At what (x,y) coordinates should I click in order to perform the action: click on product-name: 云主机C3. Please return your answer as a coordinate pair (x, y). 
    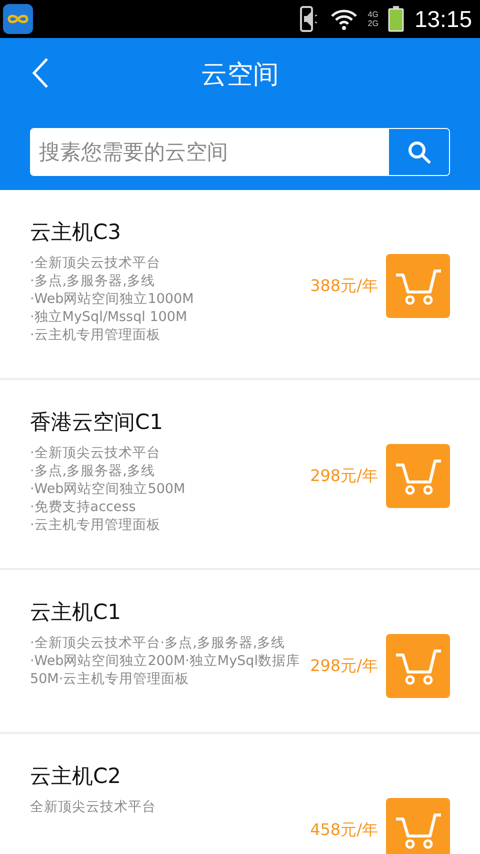
    Looking at the image, I should click on (76, 232).